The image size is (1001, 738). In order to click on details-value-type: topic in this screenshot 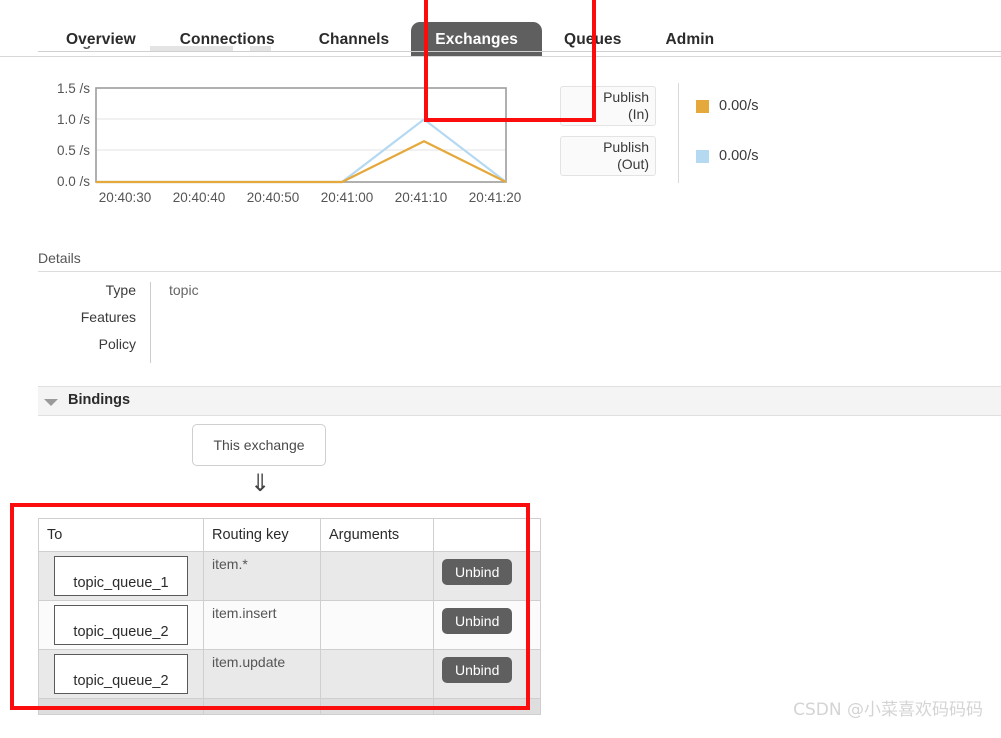, I will do `click(289, 295)`.